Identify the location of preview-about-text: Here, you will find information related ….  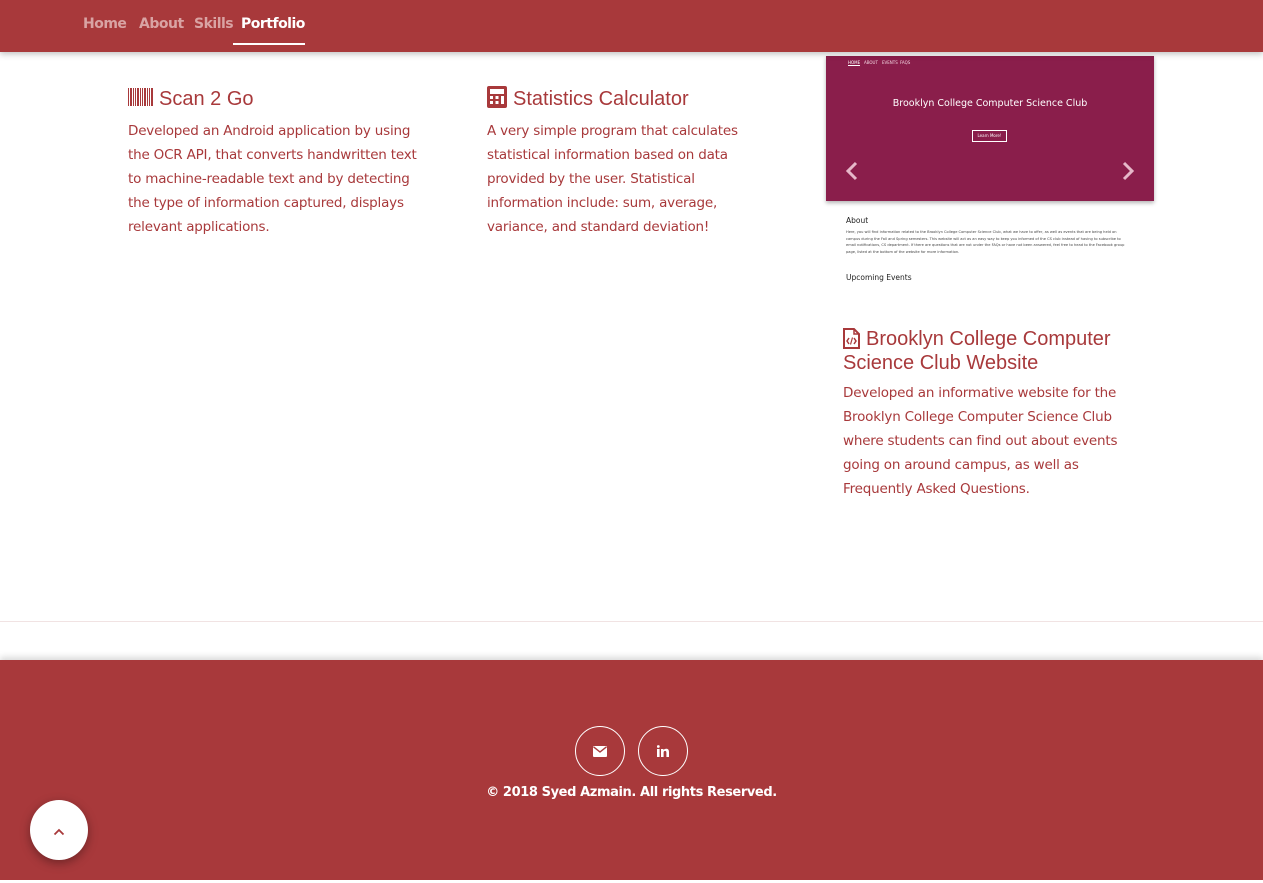
(985, 242).